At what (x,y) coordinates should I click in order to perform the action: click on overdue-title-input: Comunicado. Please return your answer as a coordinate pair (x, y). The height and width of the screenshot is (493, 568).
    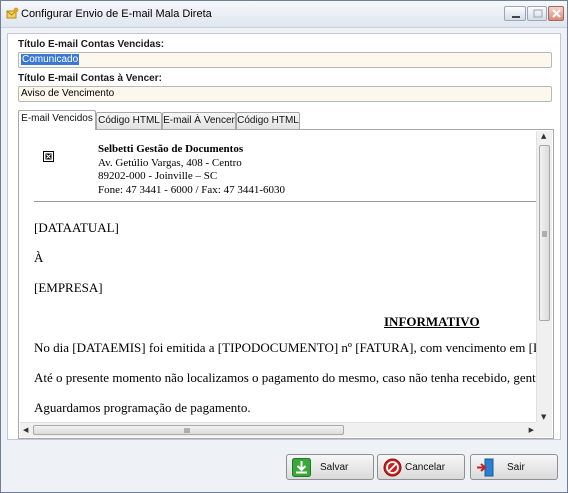
    Looking at the image, I should click on (285, 60).